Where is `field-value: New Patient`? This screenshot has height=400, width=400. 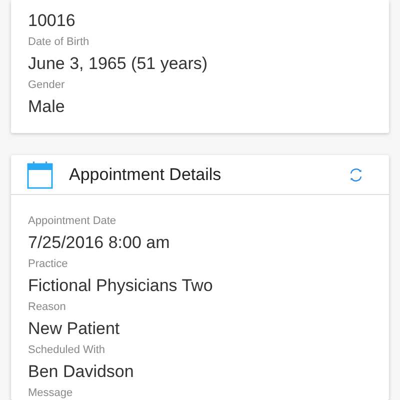 field-value: New Patient is located at coordinates (74, 329).